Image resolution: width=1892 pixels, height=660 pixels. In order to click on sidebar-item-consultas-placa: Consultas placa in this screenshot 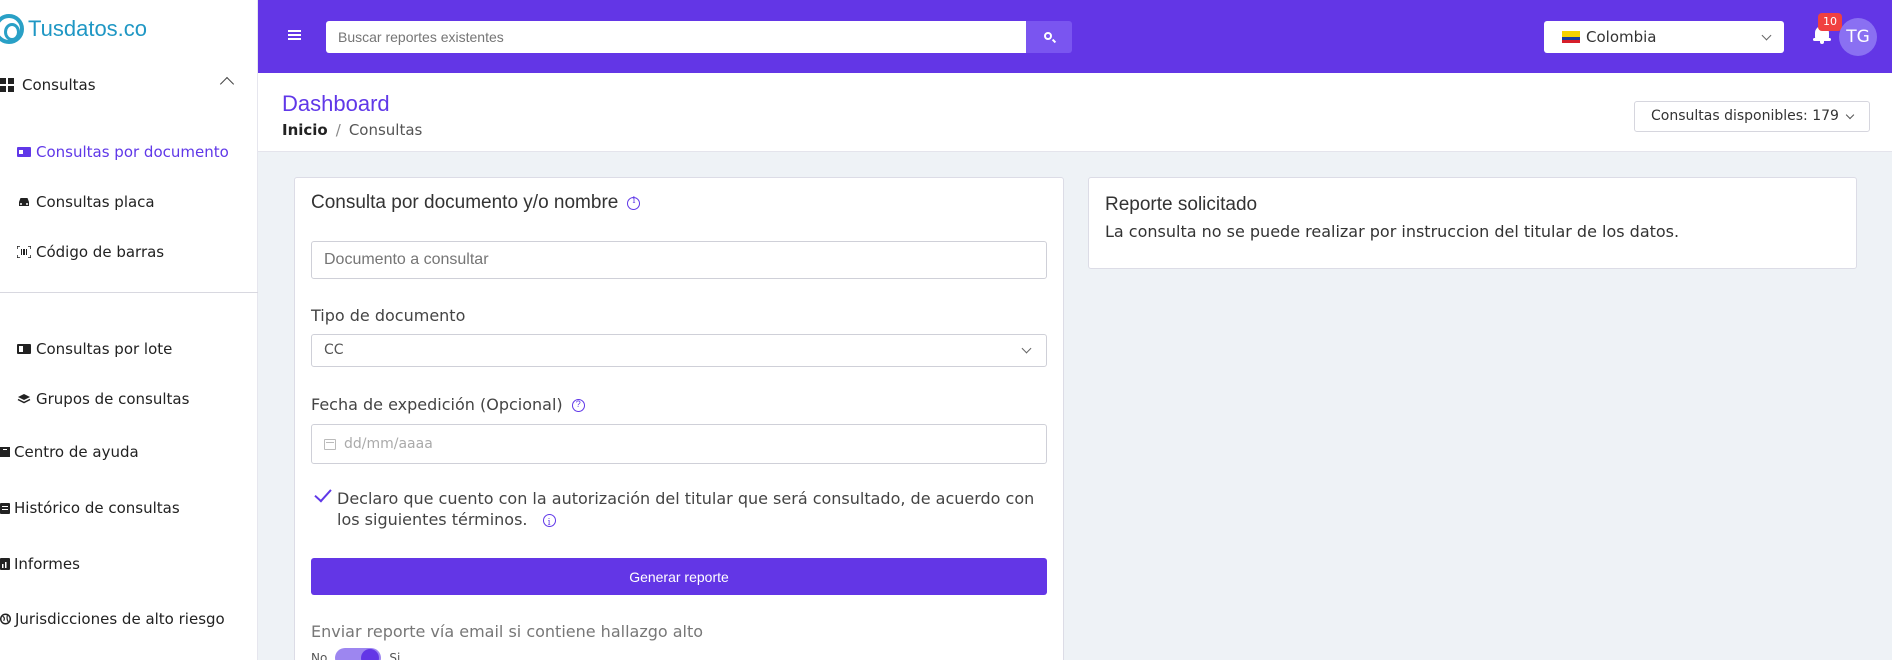, I will do `click(86, 202)`.